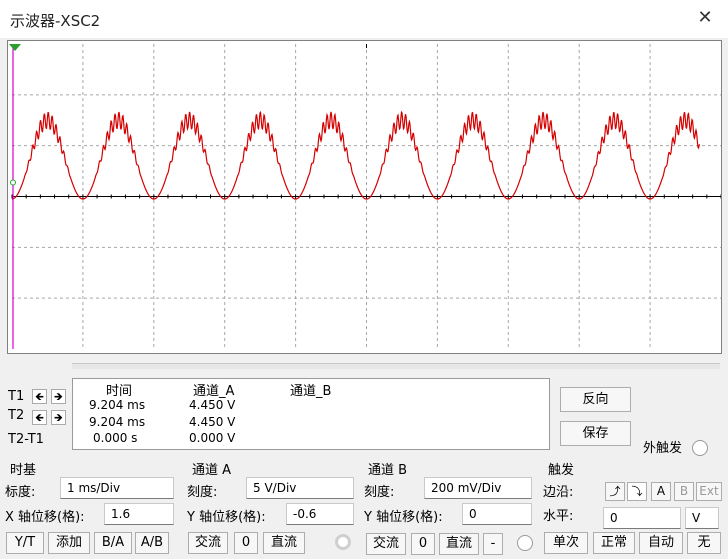 The width and height of the screenshot is (728, 559). I want to click on title-bar: 示波器-XSC2 ✕, so click(364, 19).